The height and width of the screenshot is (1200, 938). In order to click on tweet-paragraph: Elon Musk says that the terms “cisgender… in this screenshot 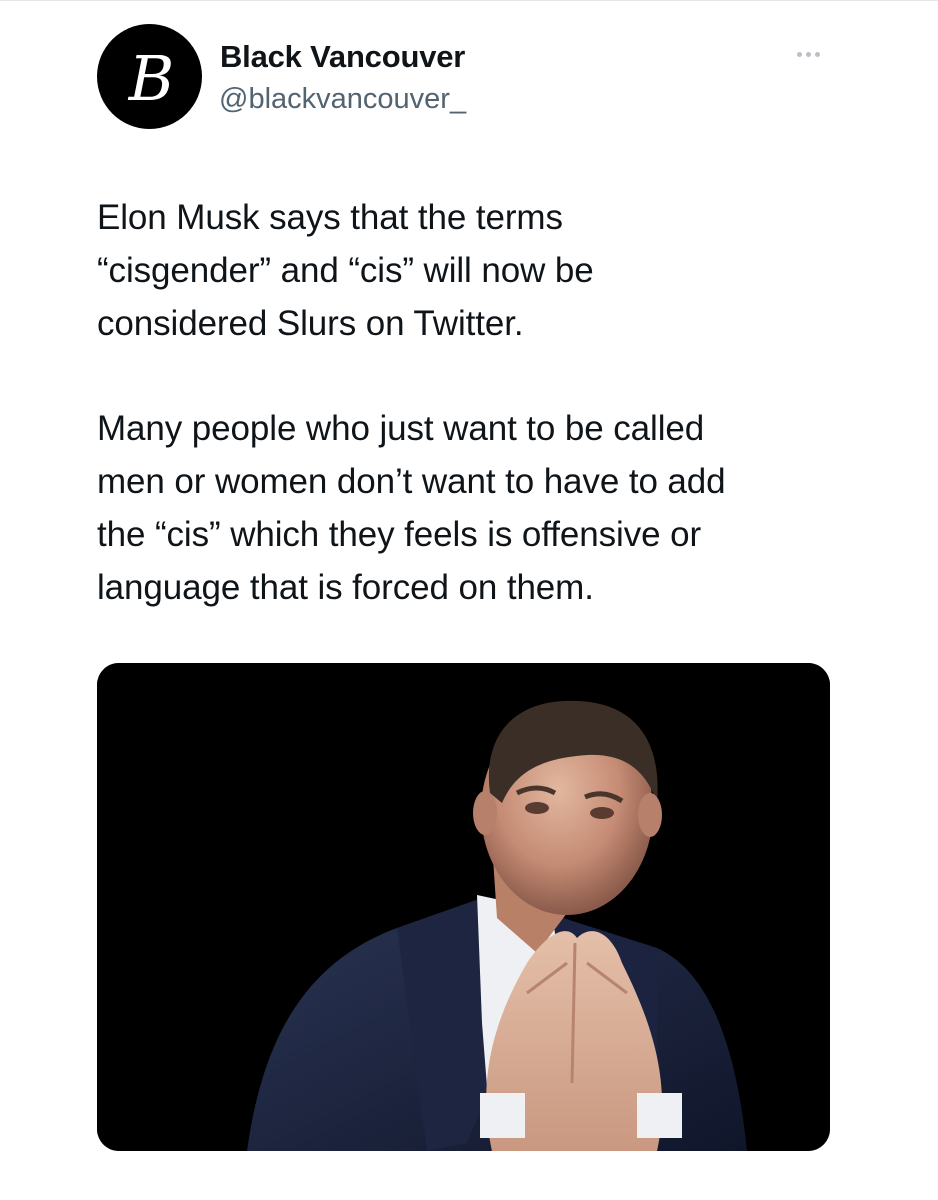, I will do `click(345, 270)`.